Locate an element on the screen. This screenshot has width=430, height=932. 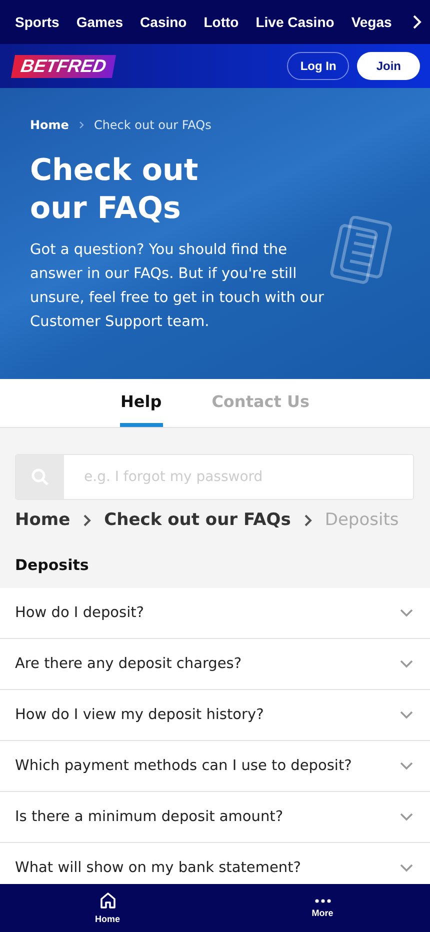
join-button: Join is located at coordinates (388, 66).